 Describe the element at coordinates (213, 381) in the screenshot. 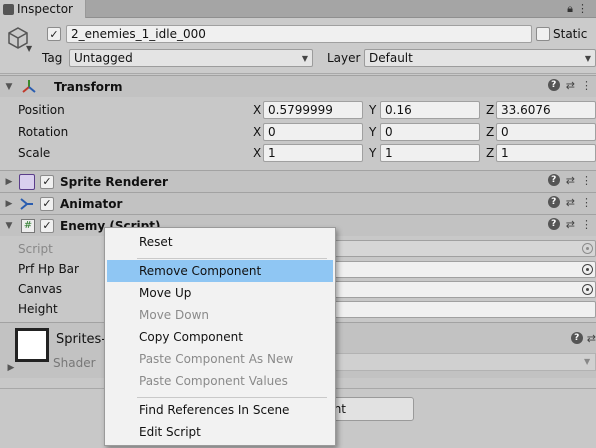

I see `menu-item-label: Paste Component Values` at that location.